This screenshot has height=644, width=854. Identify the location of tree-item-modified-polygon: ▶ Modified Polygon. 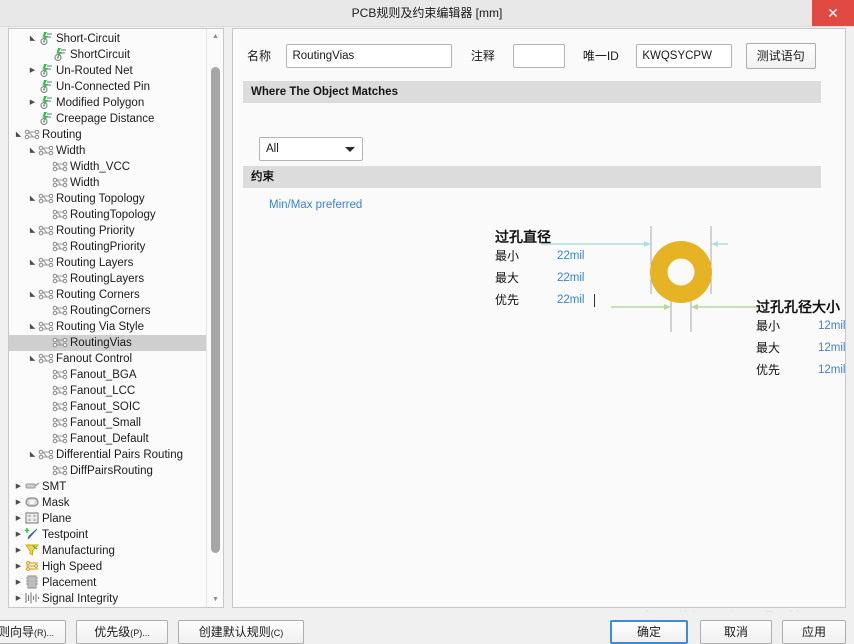
(108, 103).